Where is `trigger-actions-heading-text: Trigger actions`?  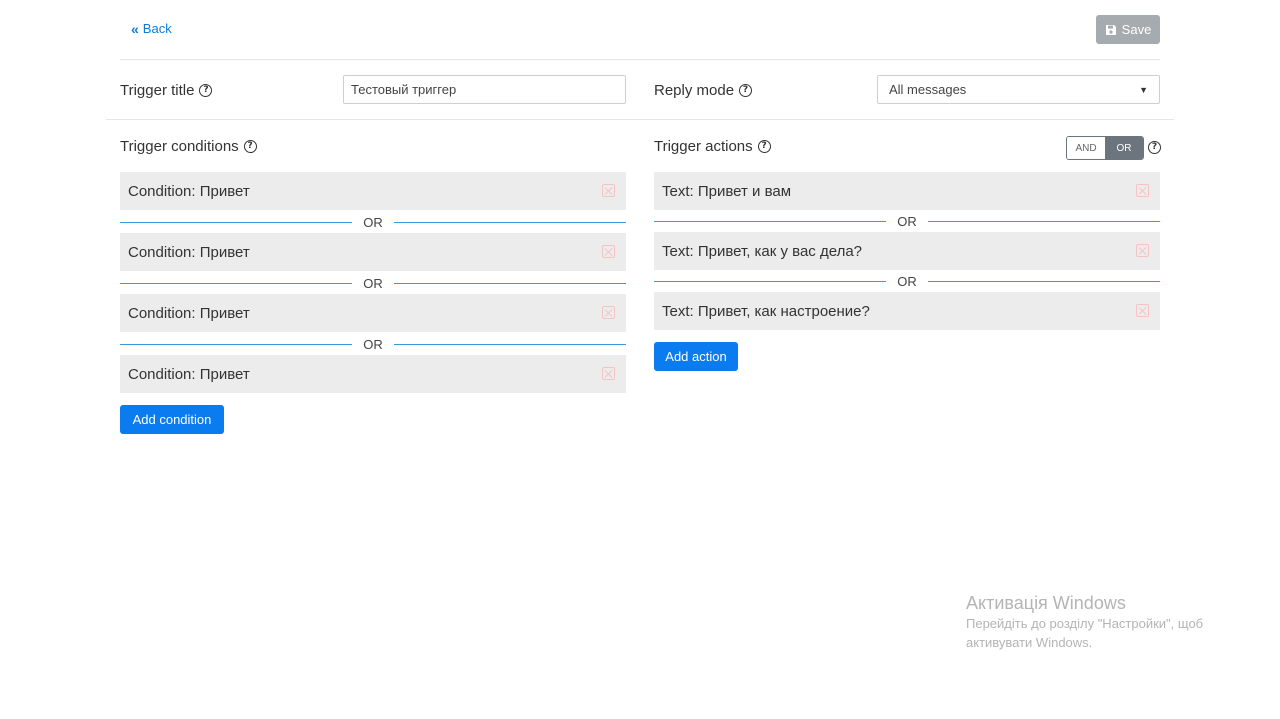
trigger-actions-heading-text: Trigger actions is located at coordinates (703, 146).